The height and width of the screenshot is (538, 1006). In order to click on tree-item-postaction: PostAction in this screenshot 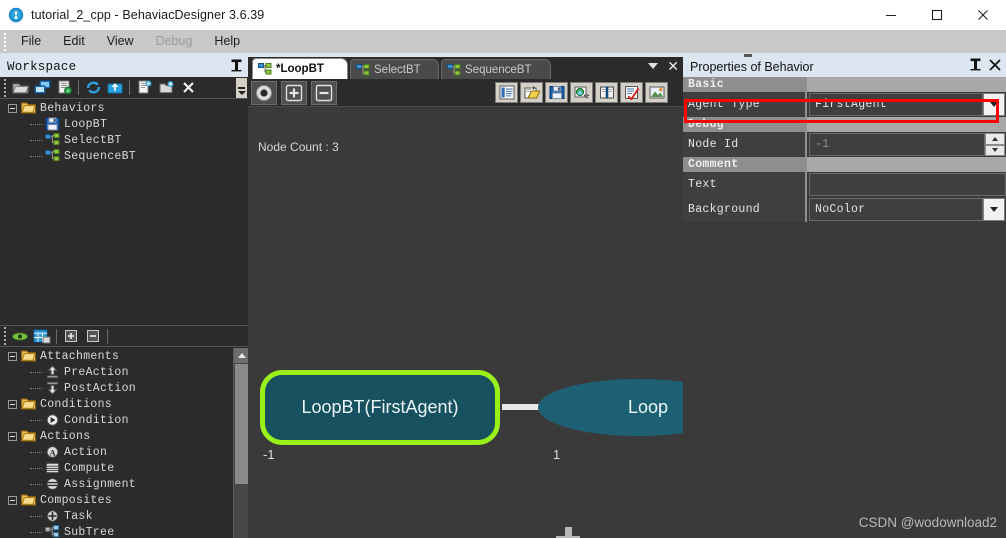, I will do `click(124, 388)`.